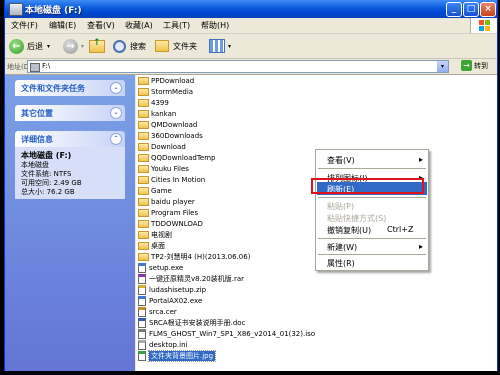 The image size is (500, 375). I want to click on folder-item: PPDownload, so click(166, 81).